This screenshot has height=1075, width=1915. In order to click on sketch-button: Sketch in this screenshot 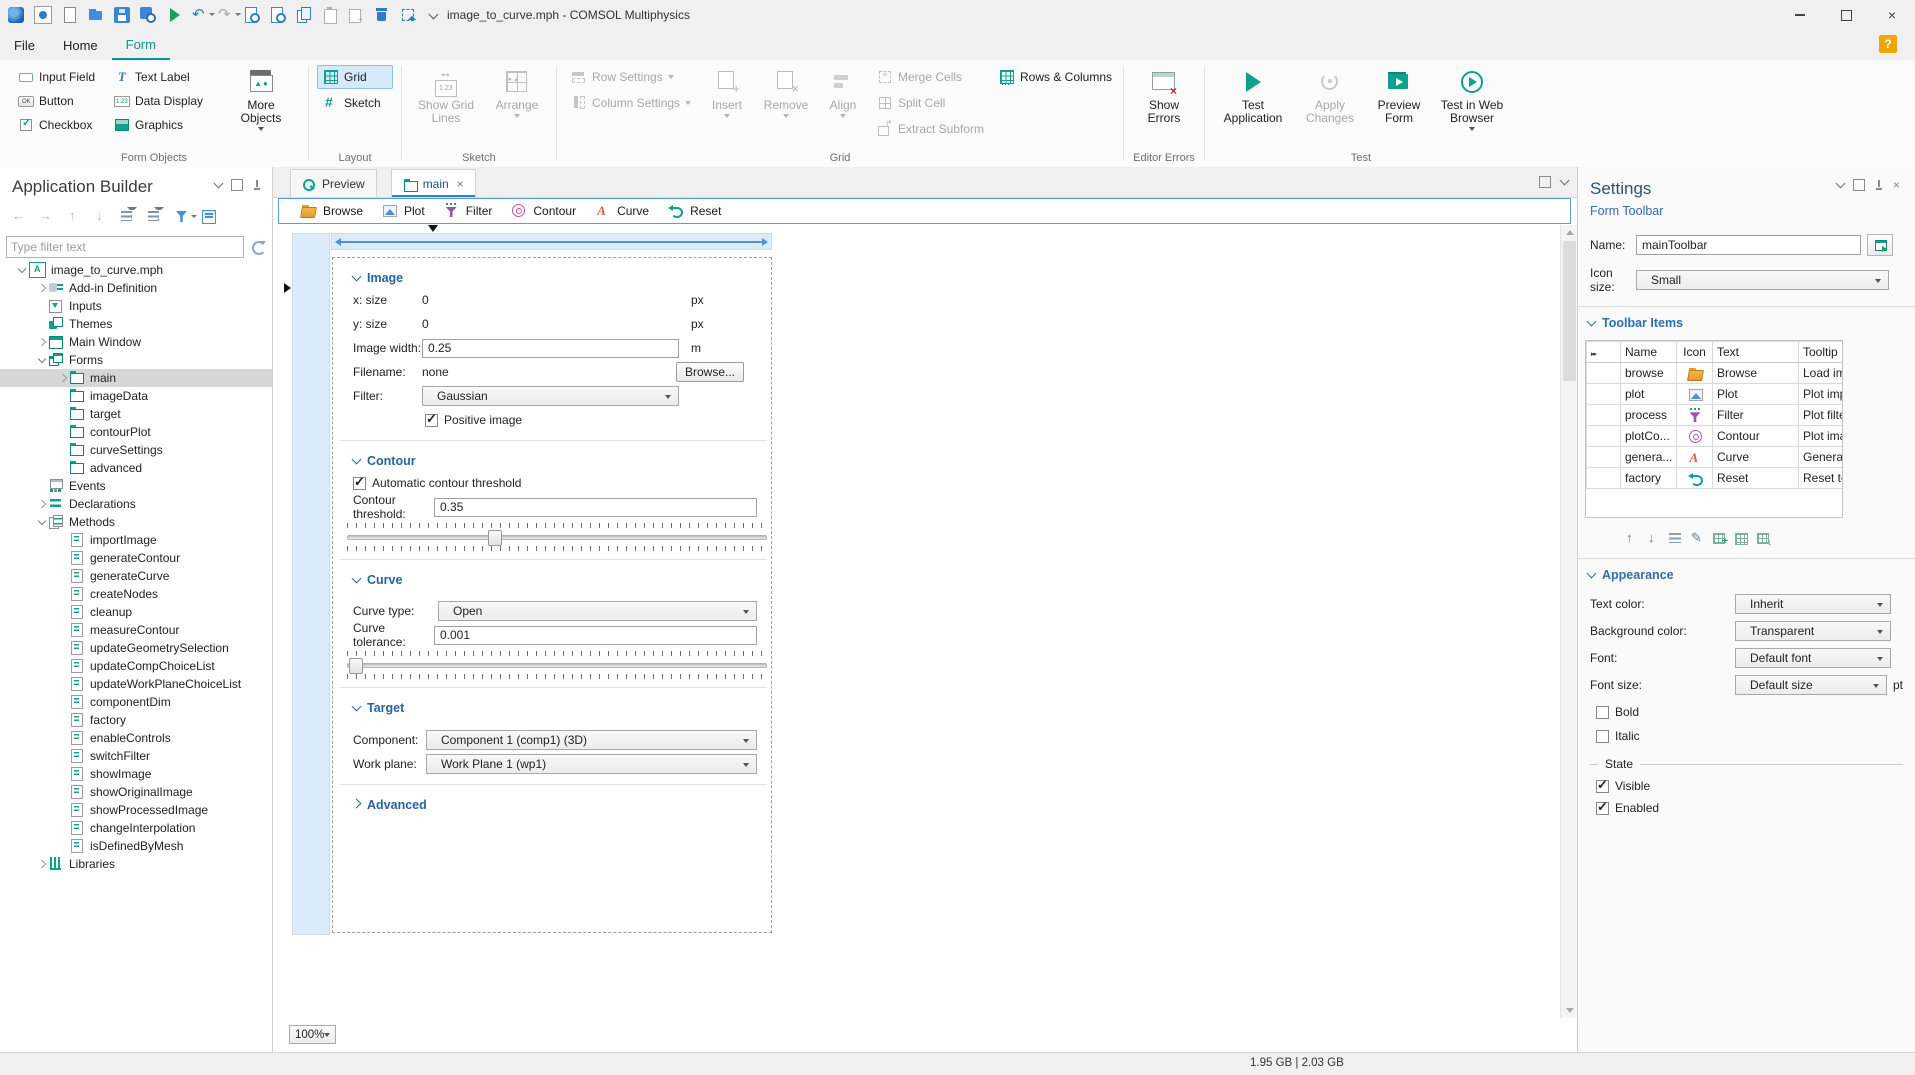, I will do `click(355, 103)`.